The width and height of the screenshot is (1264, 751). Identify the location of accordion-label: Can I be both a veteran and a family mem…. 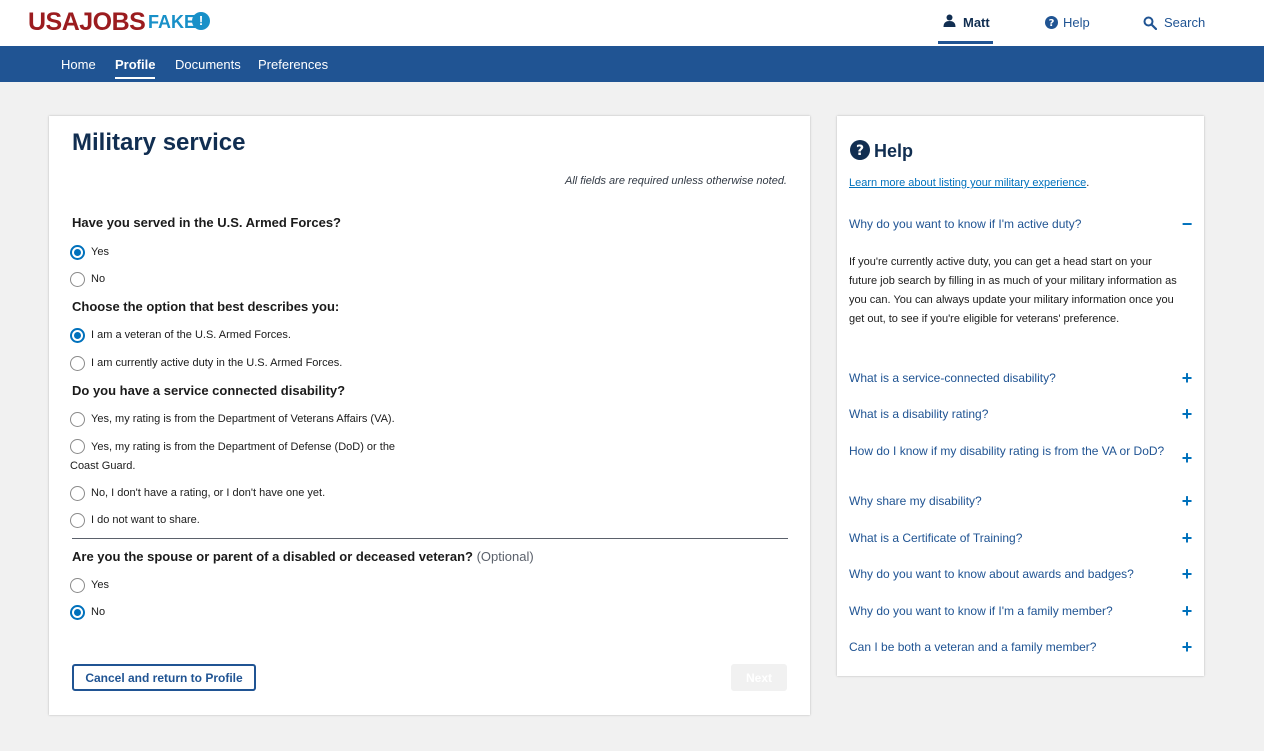
(973, 647).